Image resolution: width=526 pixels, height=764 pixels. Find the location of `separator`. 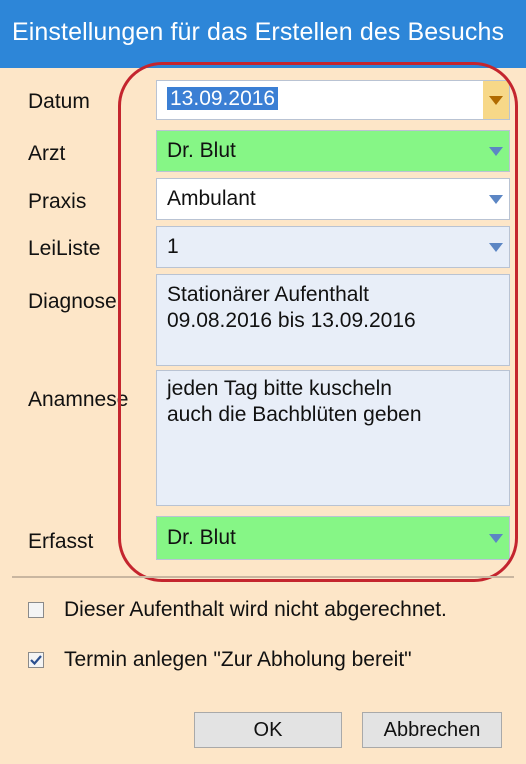

separator is located at coordinates (263, 577).